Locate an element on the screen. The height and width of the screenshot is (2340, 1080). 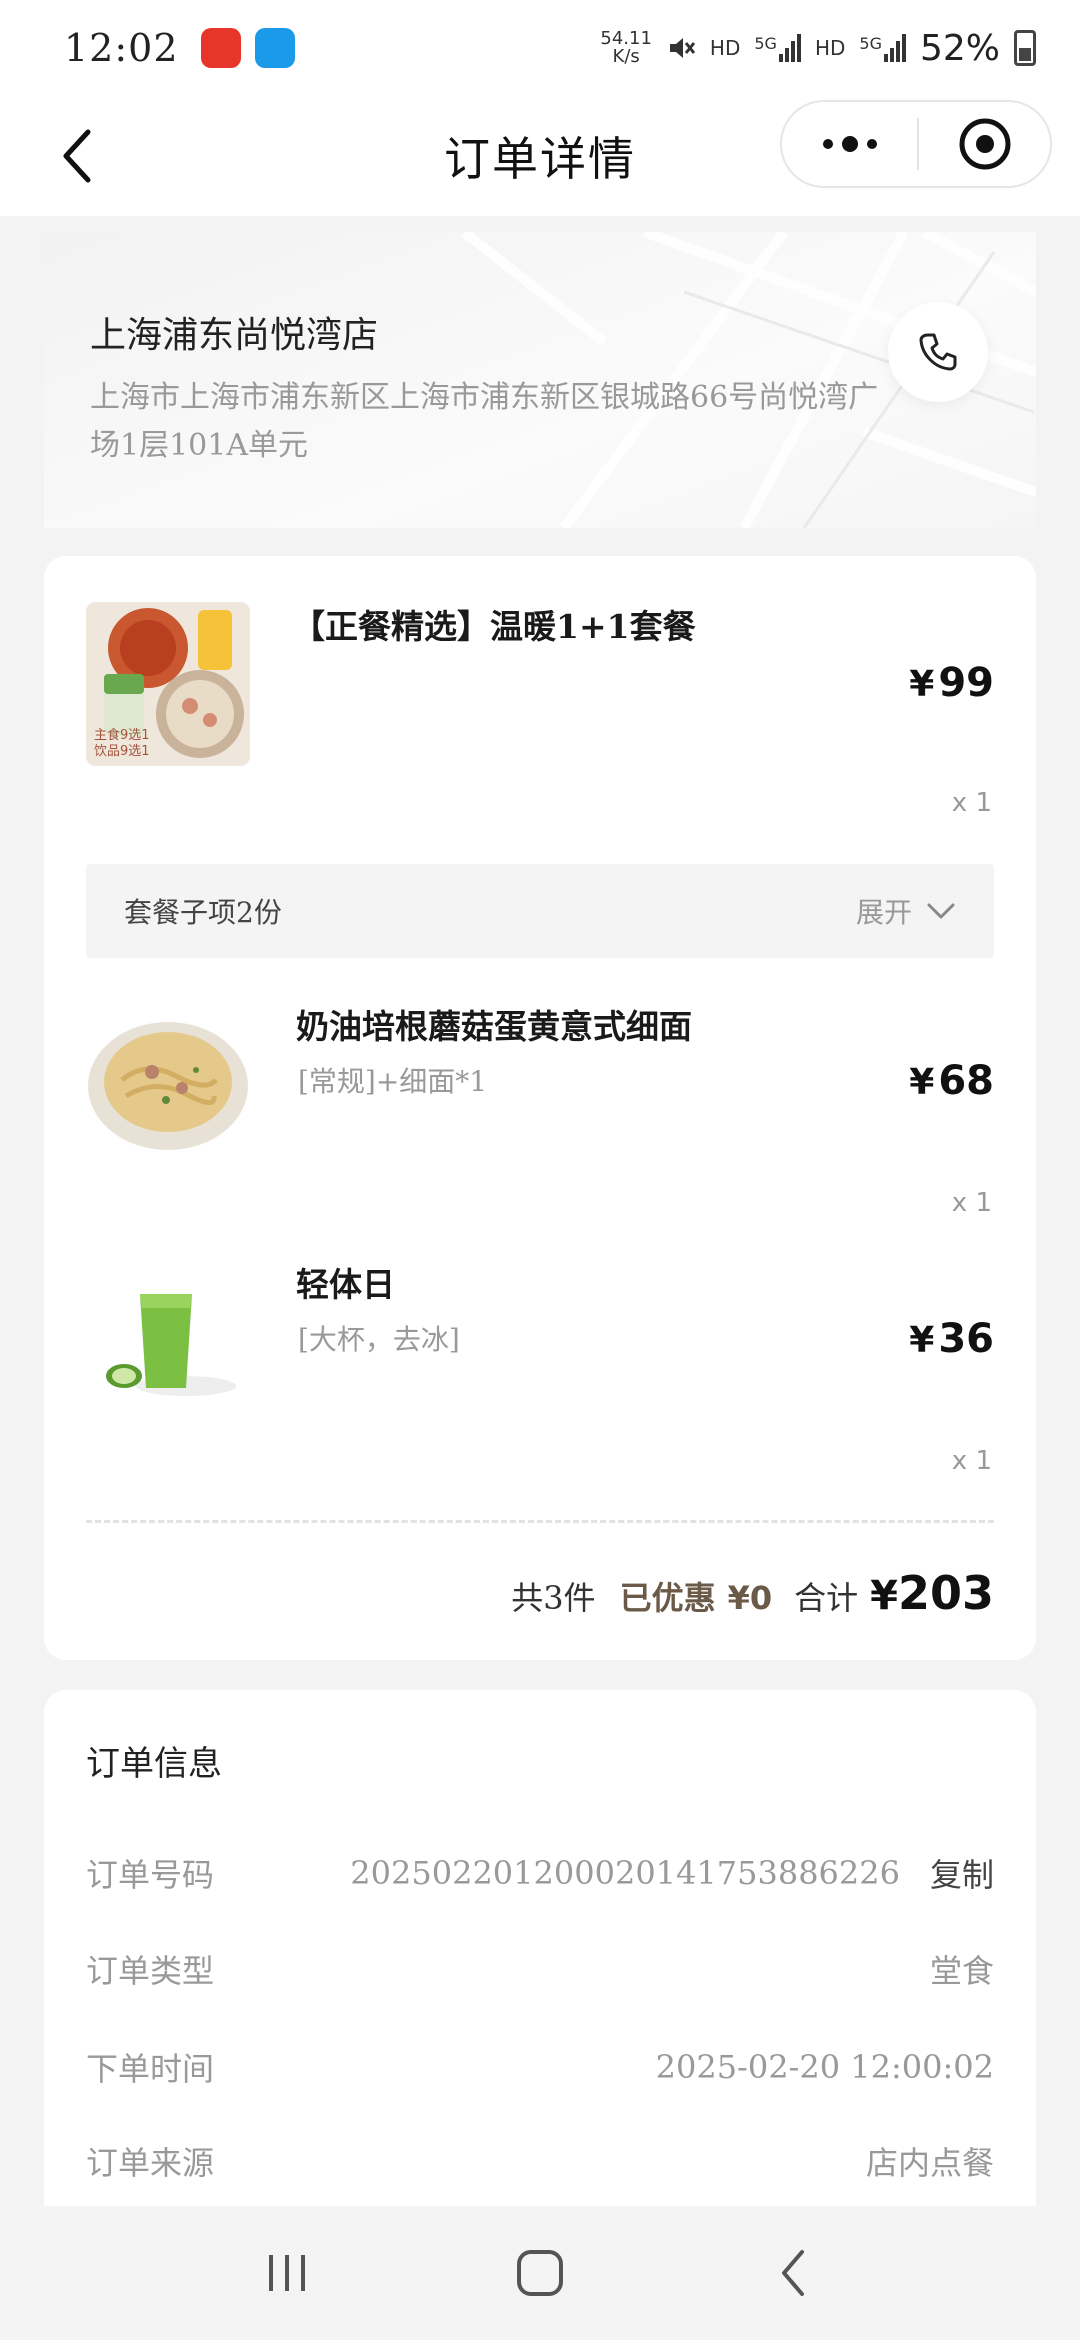
back-arrow-icon is located at coordinates (793, 2273).